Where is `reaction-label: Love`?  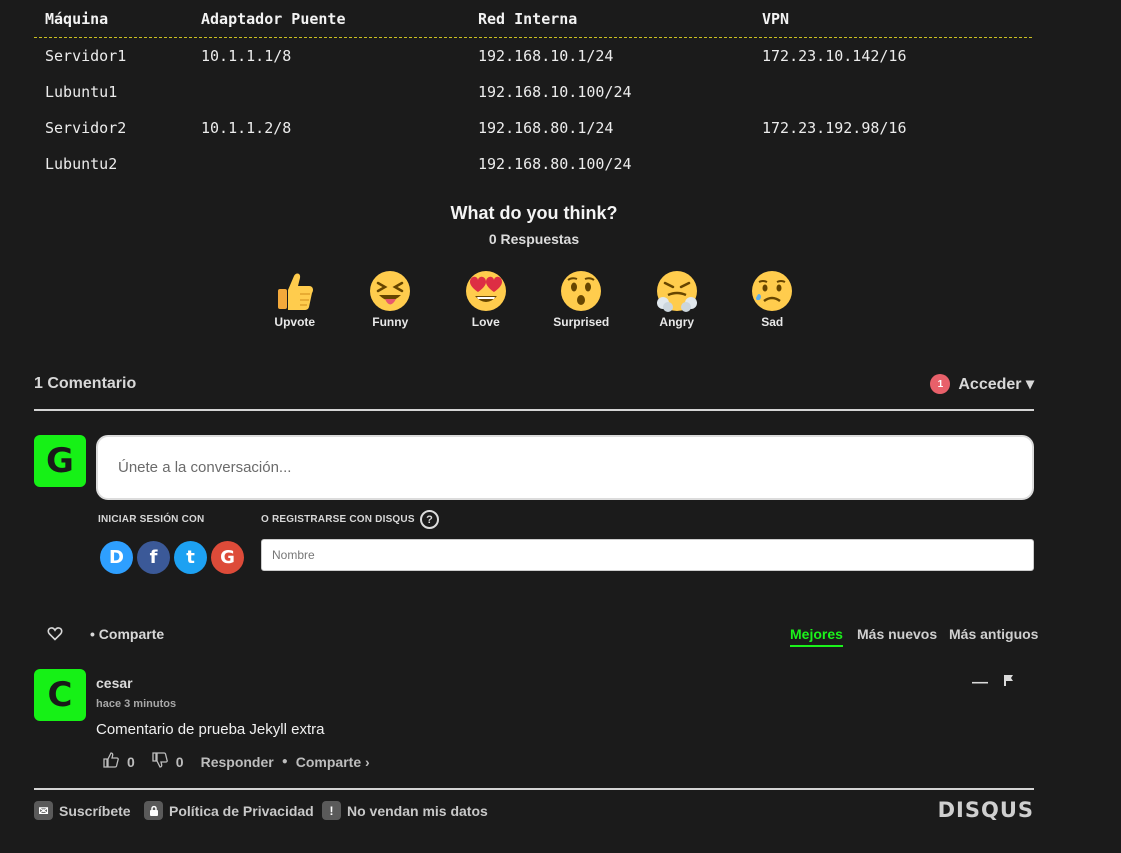
reaction-label: Love is located at coordinates (485, 322).